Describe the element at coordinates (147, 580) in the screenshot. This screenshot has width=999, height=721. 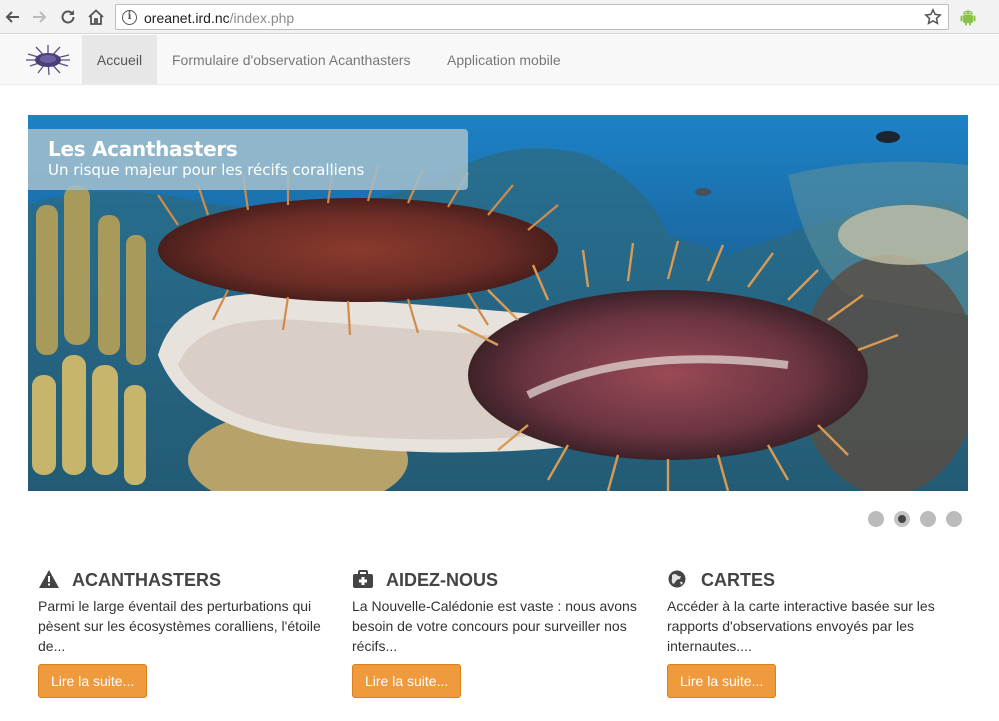
I see `feature-title: ACANTHASTERS` at that location.